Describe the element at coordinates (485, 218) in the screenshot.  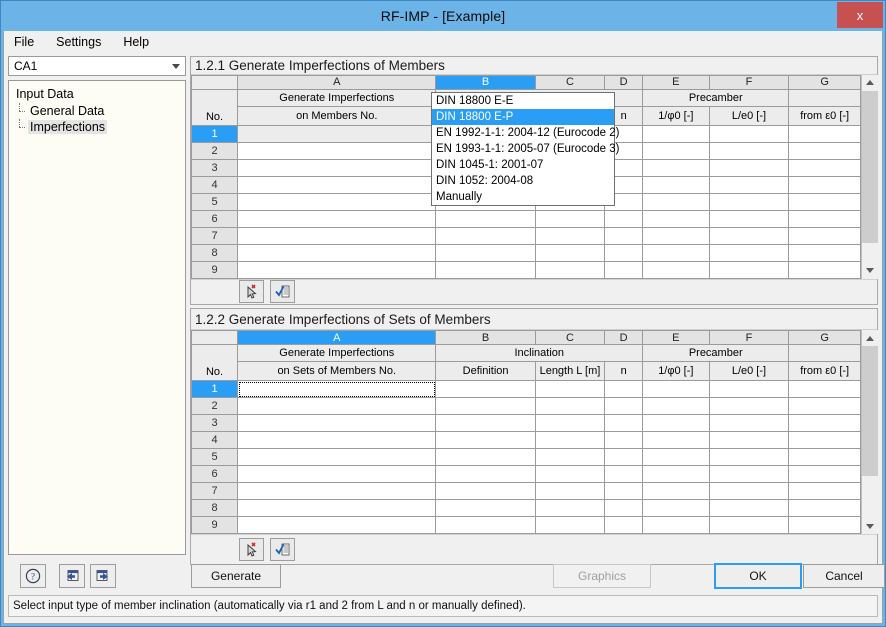
I see `table1-cell-b6` at that location.